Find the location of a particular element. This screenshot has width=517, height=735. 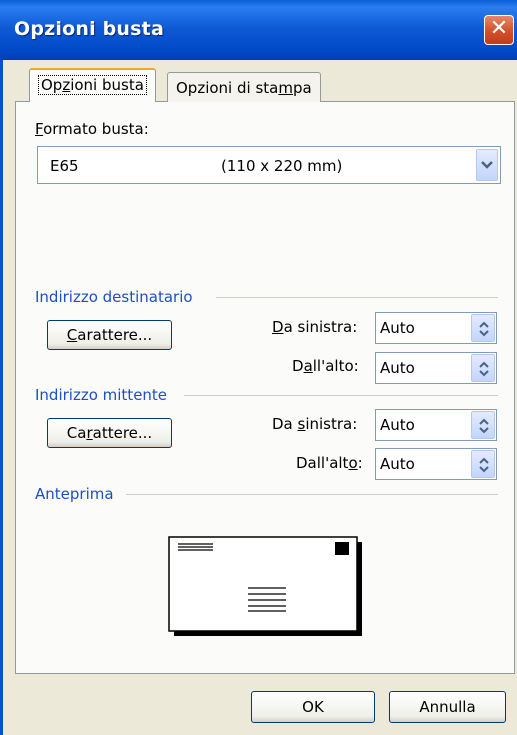

envelope-size-label: Formato busta: is located at coordinates (92, 129).